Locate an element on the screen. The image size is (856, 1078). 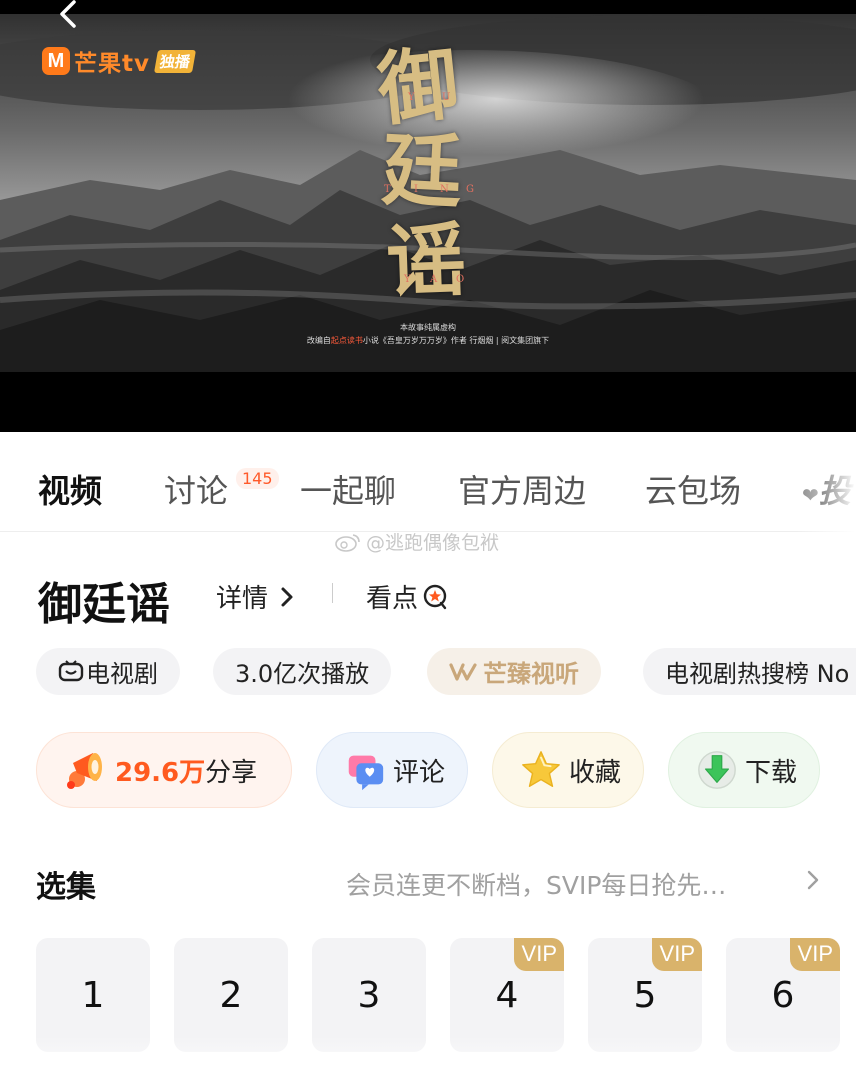
episode-number: 4 is located at coordinates (507, 995).